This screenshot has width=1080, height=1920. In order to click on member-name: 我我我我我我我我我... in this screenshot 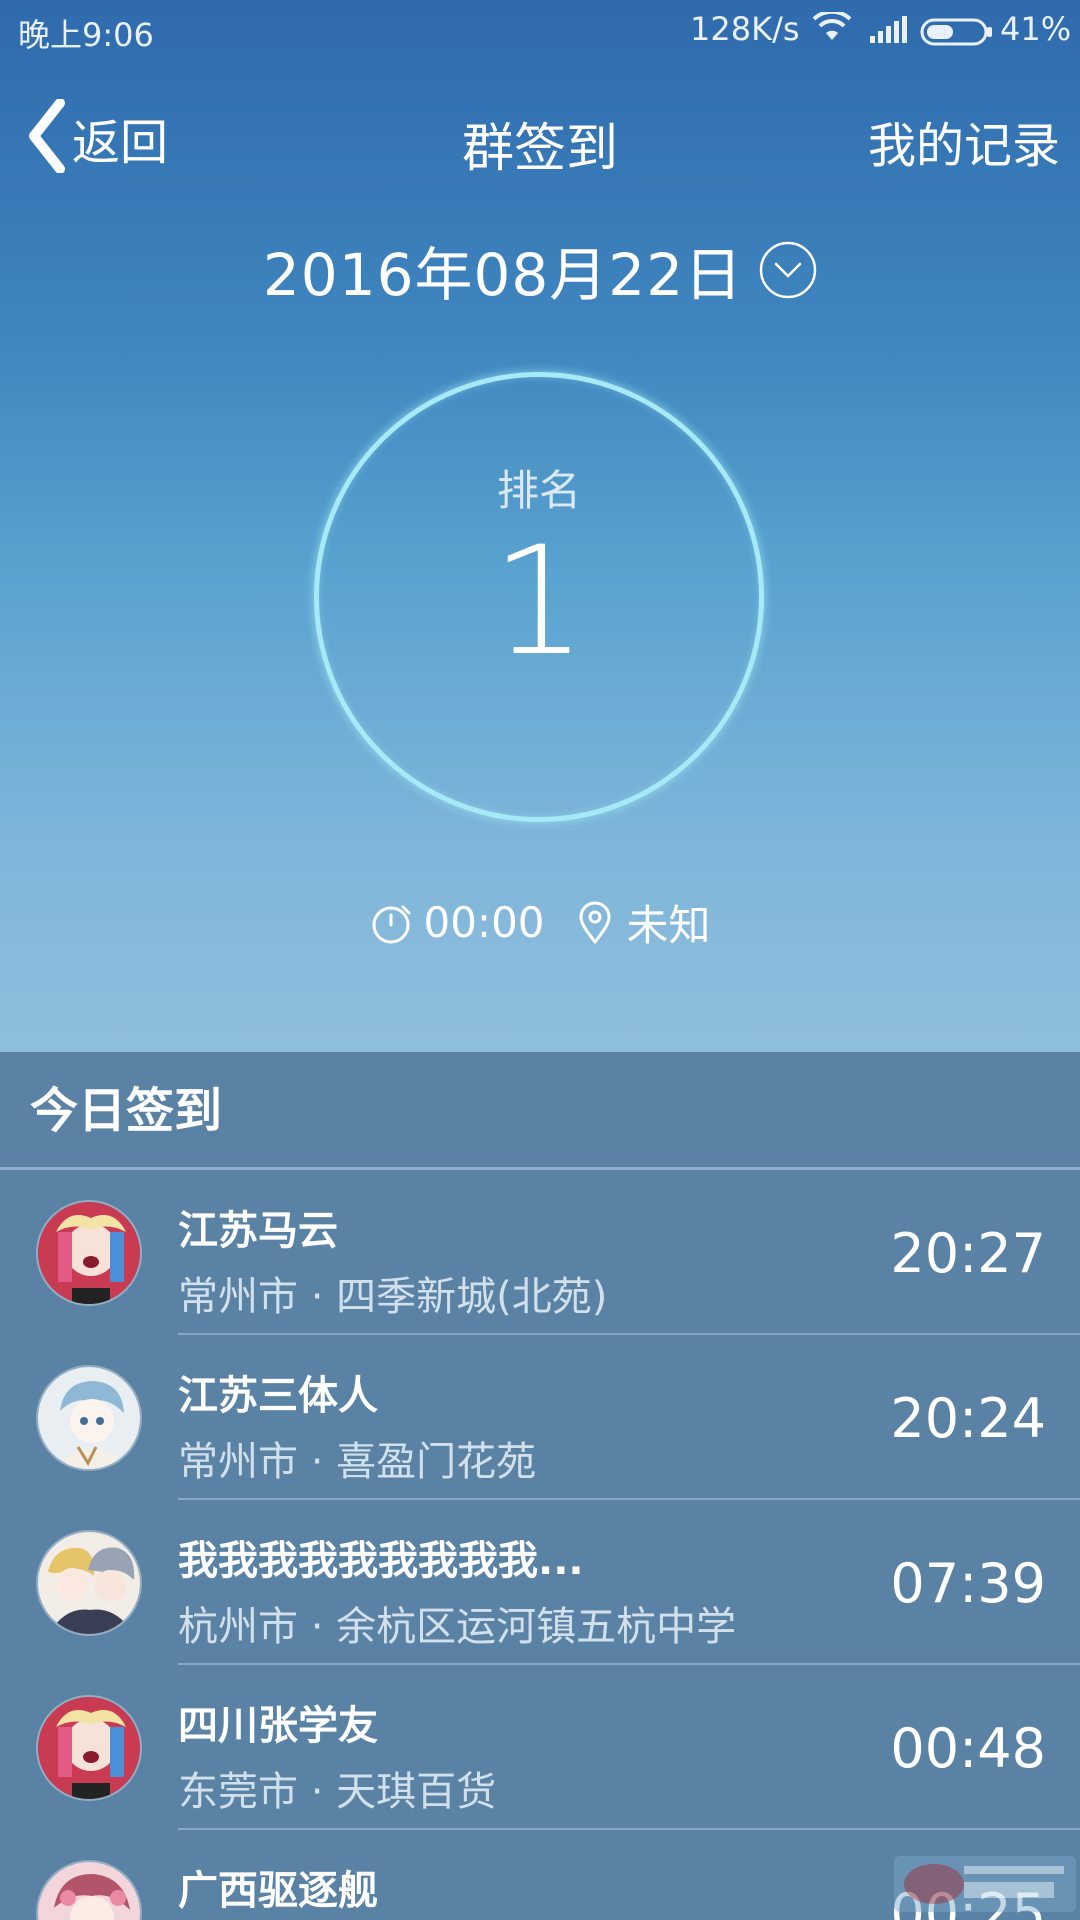, I will do `click(381, 1561)`.